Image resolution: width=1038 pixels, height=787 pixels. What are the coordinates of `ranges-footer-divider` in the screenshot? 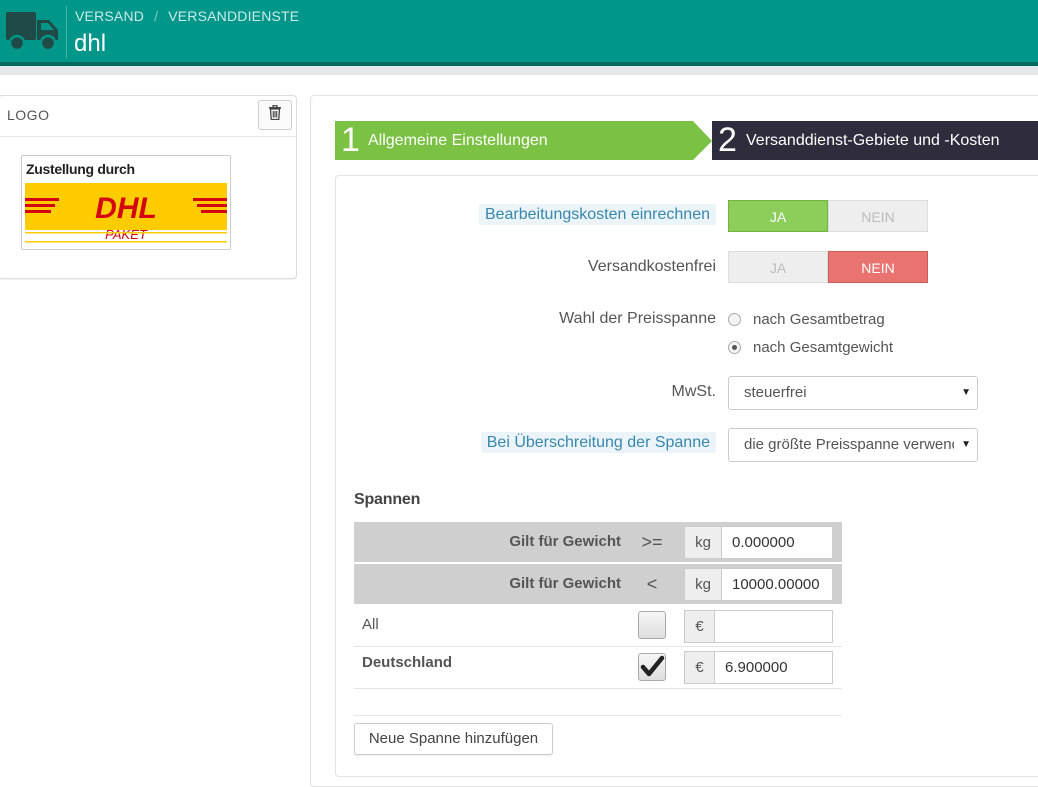 It's located at (598, 715).